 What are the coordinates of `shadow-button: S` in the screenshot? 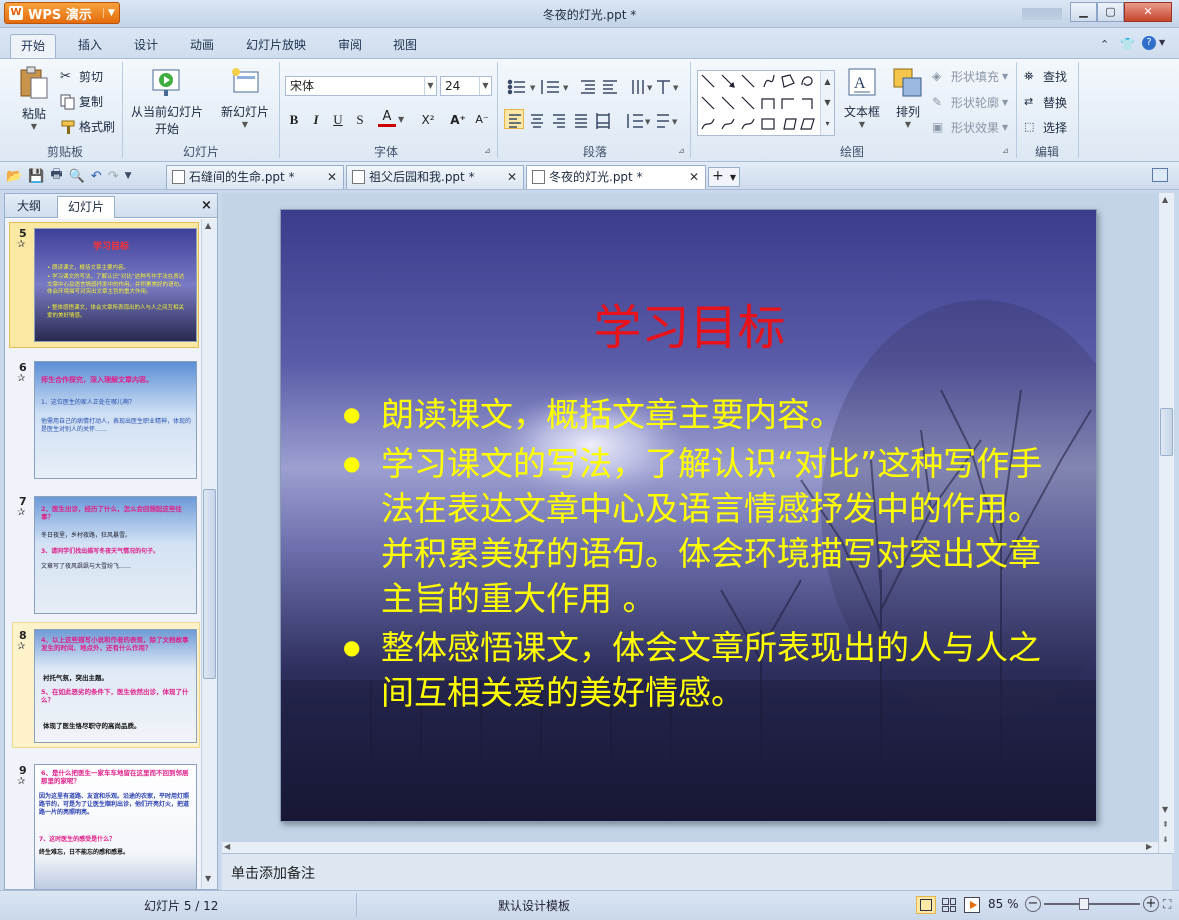 It's located at (360, 120).